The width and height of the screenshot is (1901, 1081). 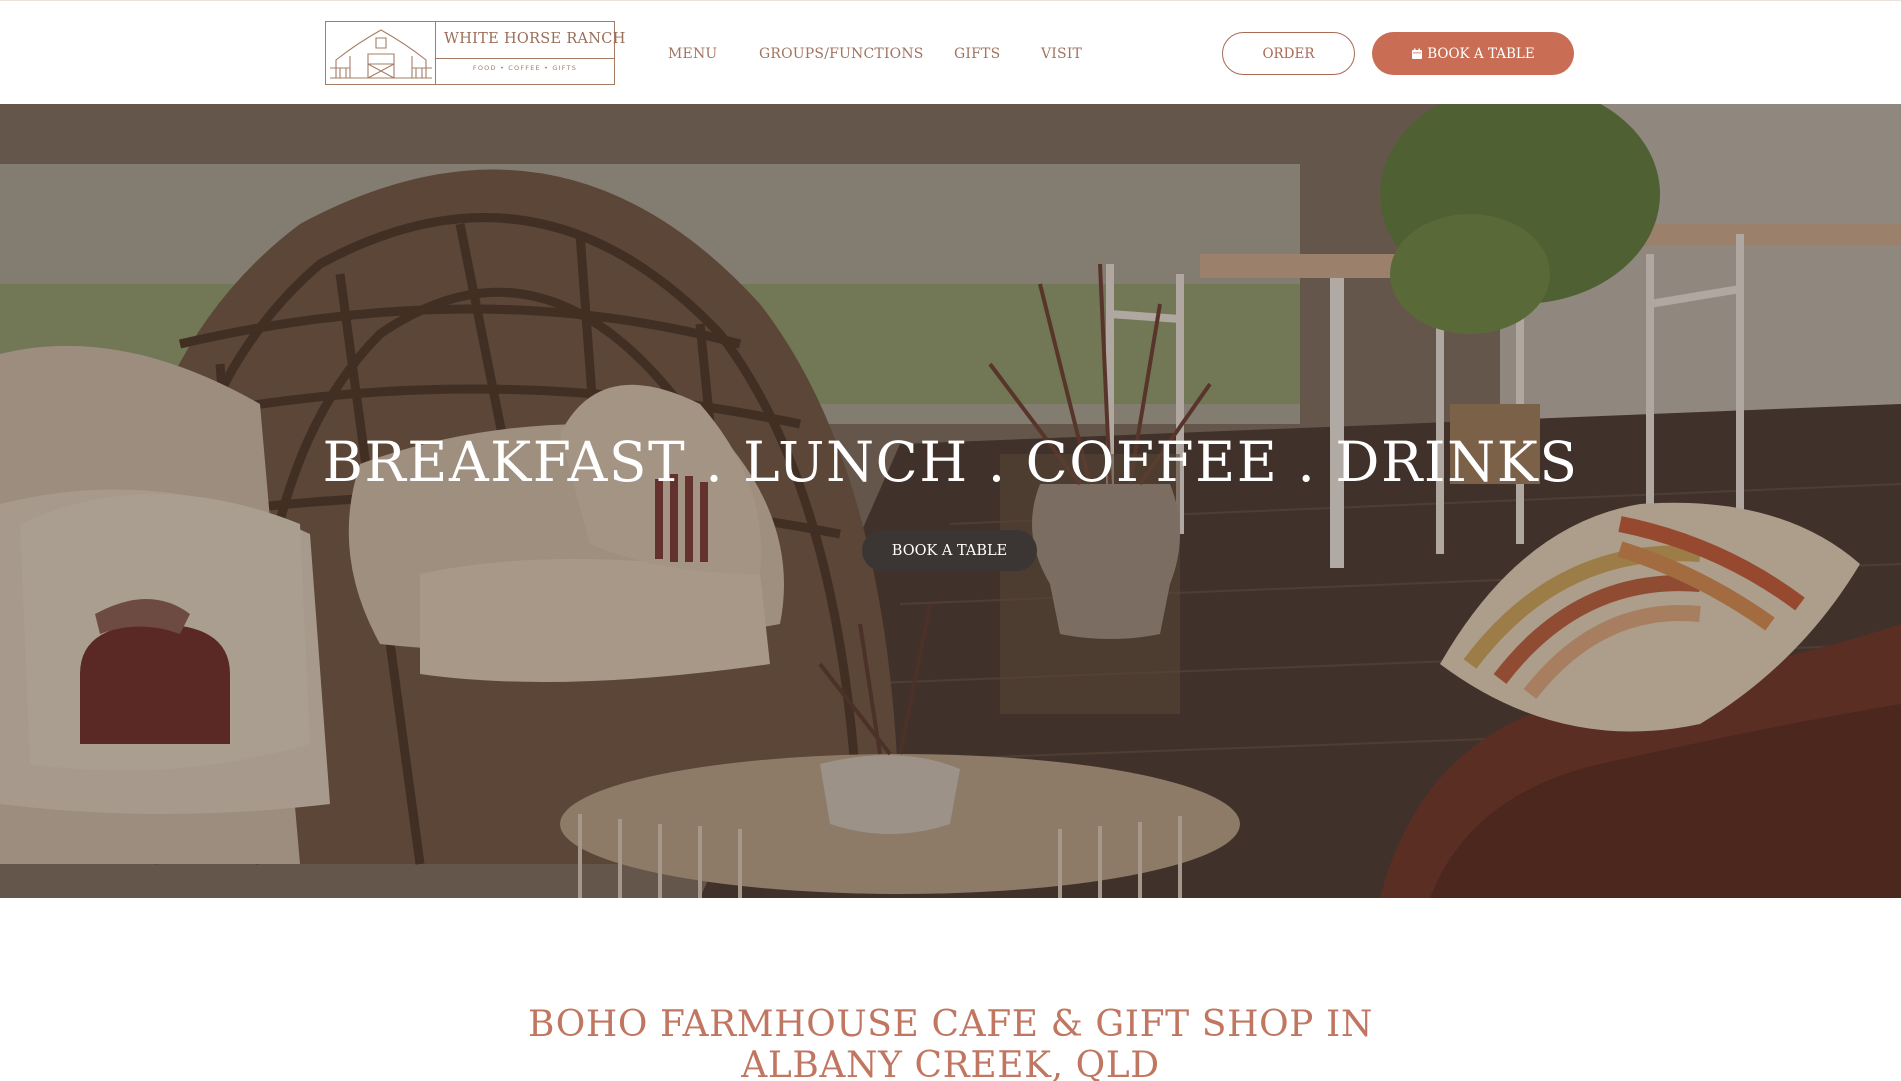 I want to click on nav-item-groups-functions: GROUPS/FUNCTIONS, so click(x=841, y=54).